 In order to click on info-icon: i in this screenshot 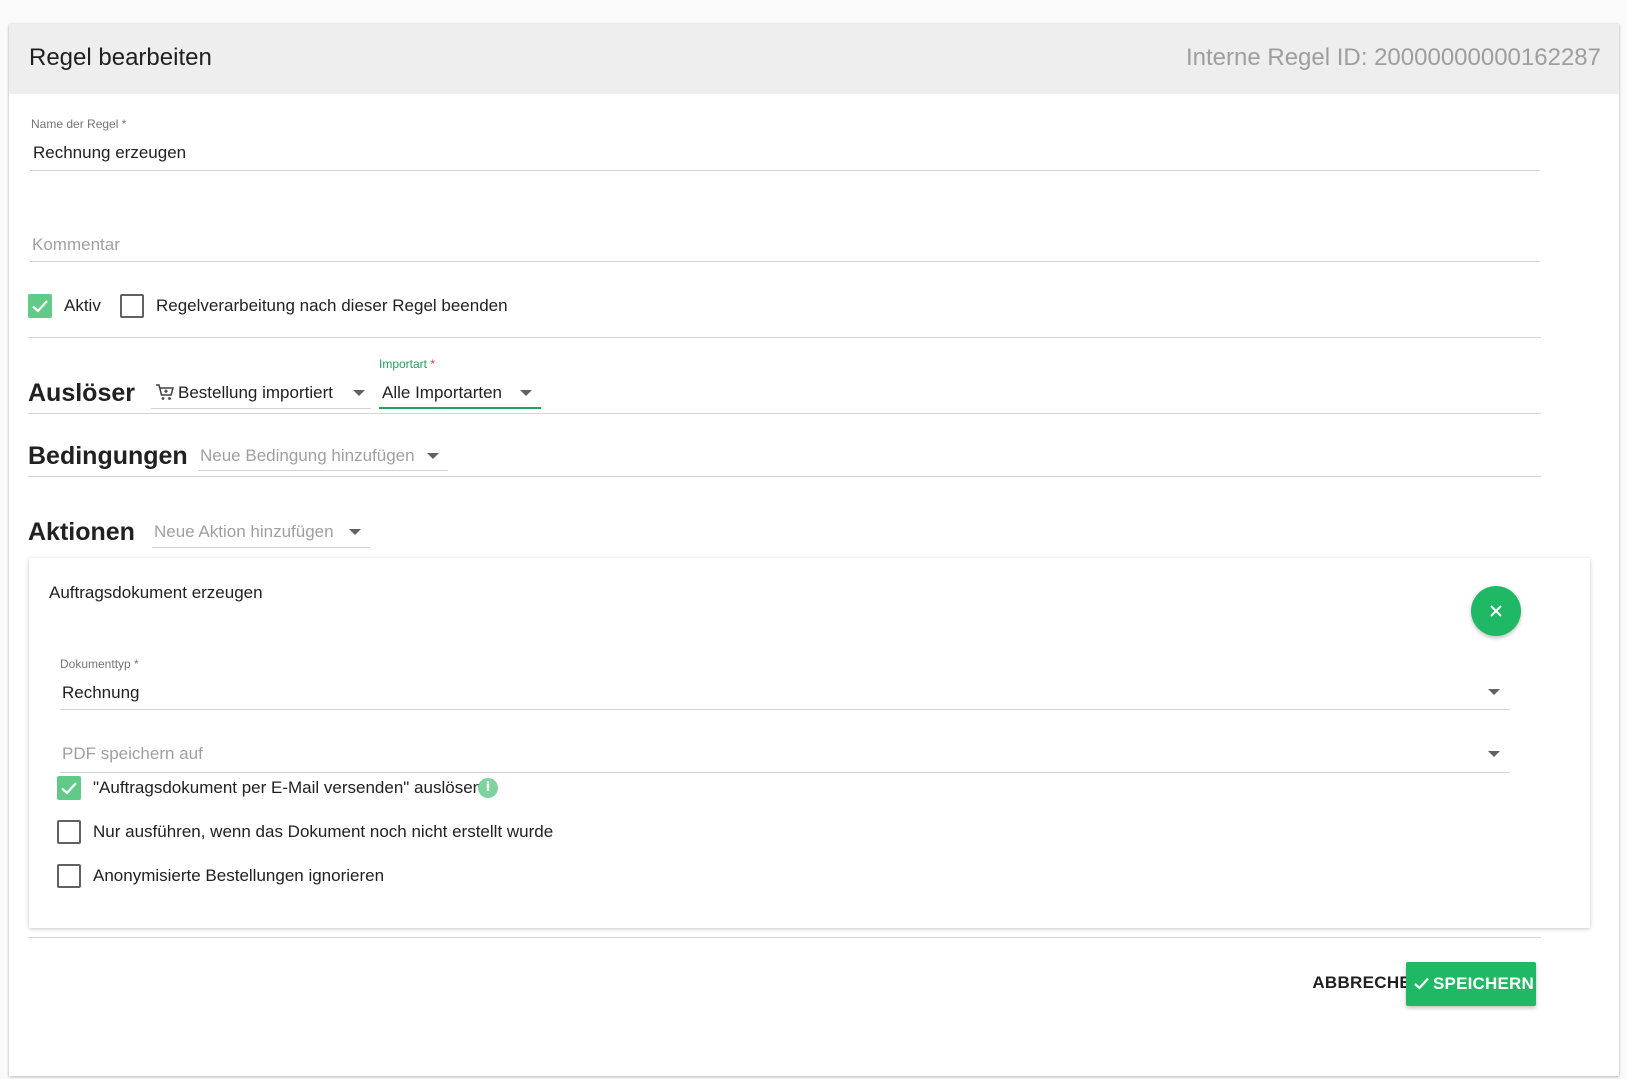, I will do `click(488, 788)`.